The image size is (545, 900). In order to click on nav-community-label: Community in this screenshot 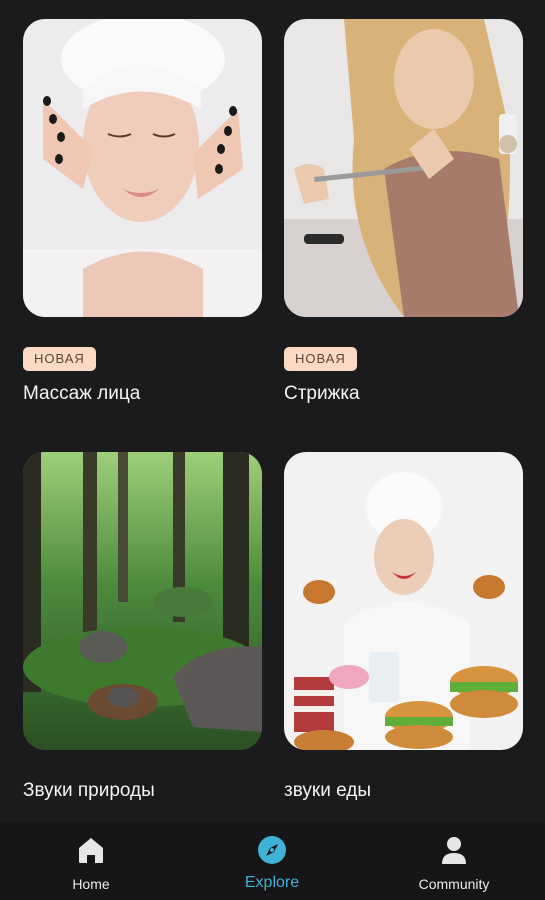, I will do `click(454, 884)`.